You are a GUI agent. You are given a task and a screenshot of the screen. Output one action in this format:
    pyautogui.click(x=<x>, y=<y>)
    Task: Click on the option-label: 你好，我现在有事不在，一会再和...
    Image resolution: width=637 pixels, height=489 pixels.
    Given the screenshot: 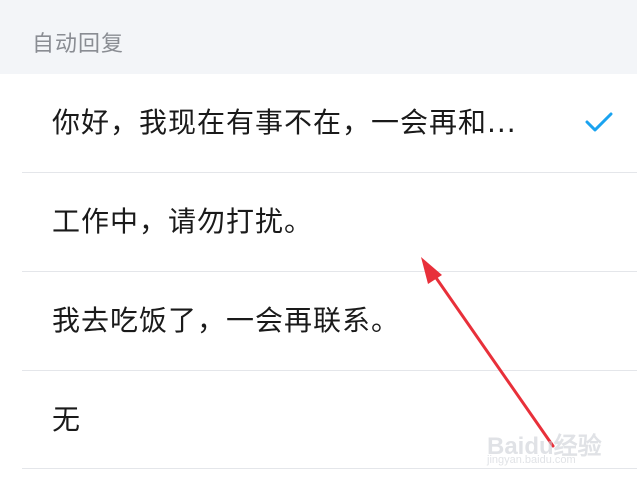 What is the action you would take?
    pyautogui.click(x=284, y=122)
    